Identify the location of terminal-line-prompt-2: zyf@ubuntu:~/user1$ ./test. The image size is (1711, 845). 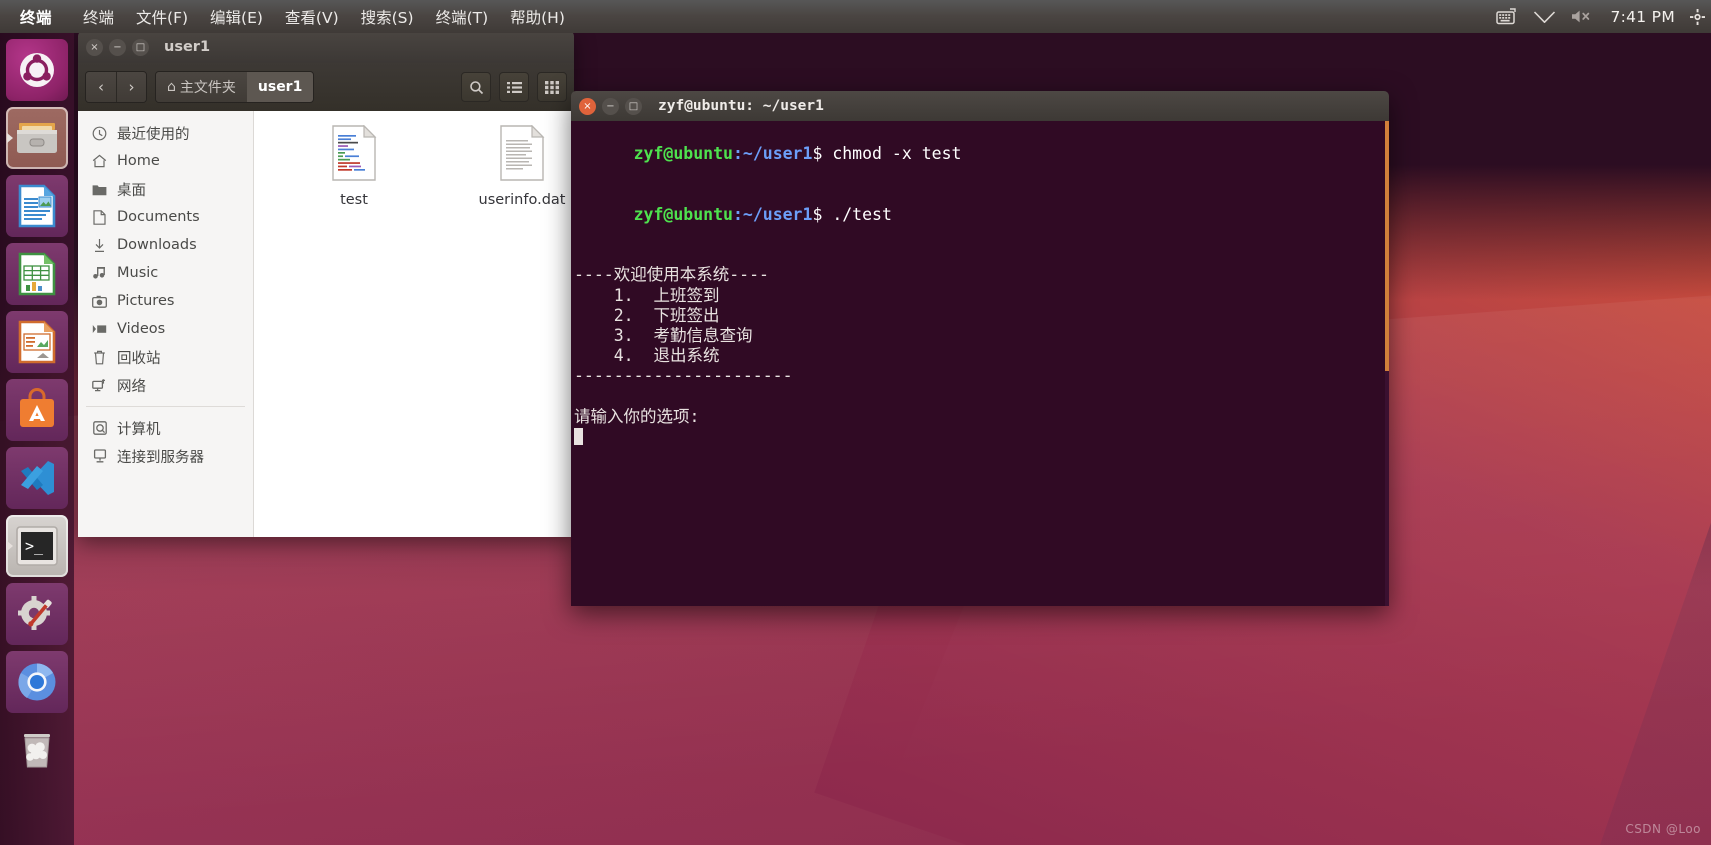
(981, 215).